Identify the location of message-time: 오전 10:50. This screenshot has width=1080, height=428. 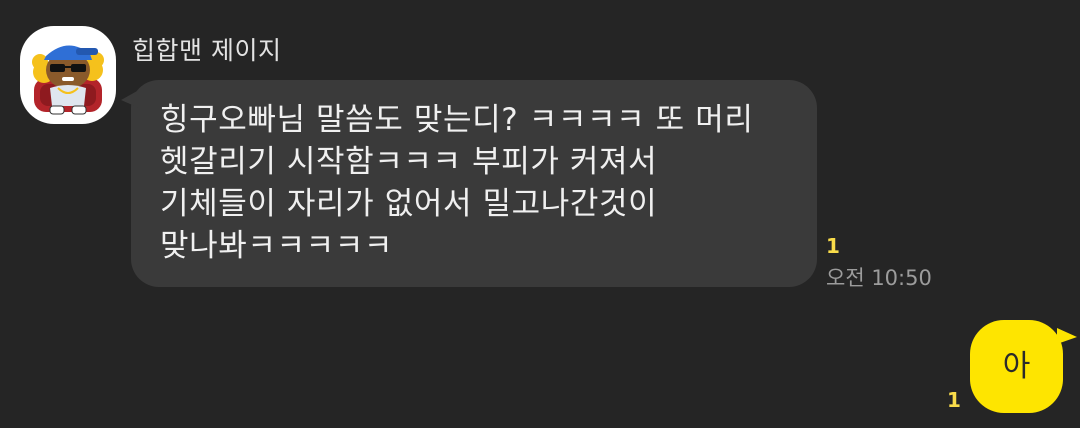
(879, 278).